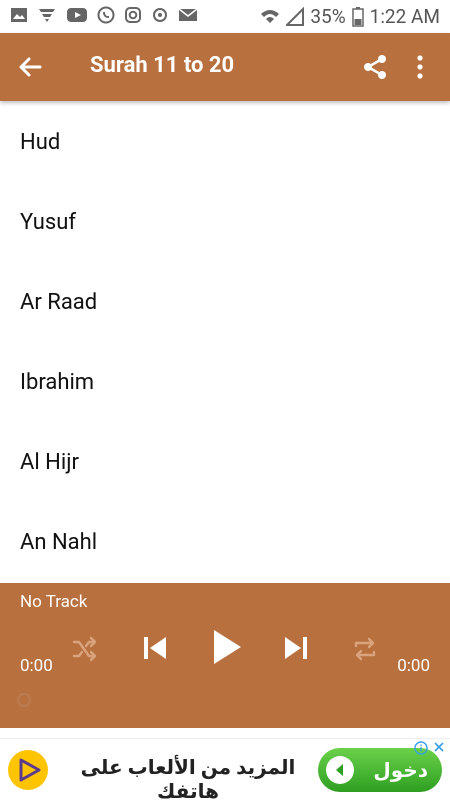  Describe the element at coordinates (296, 648) in the screenshot. I see `skip-next-icon` at that location.